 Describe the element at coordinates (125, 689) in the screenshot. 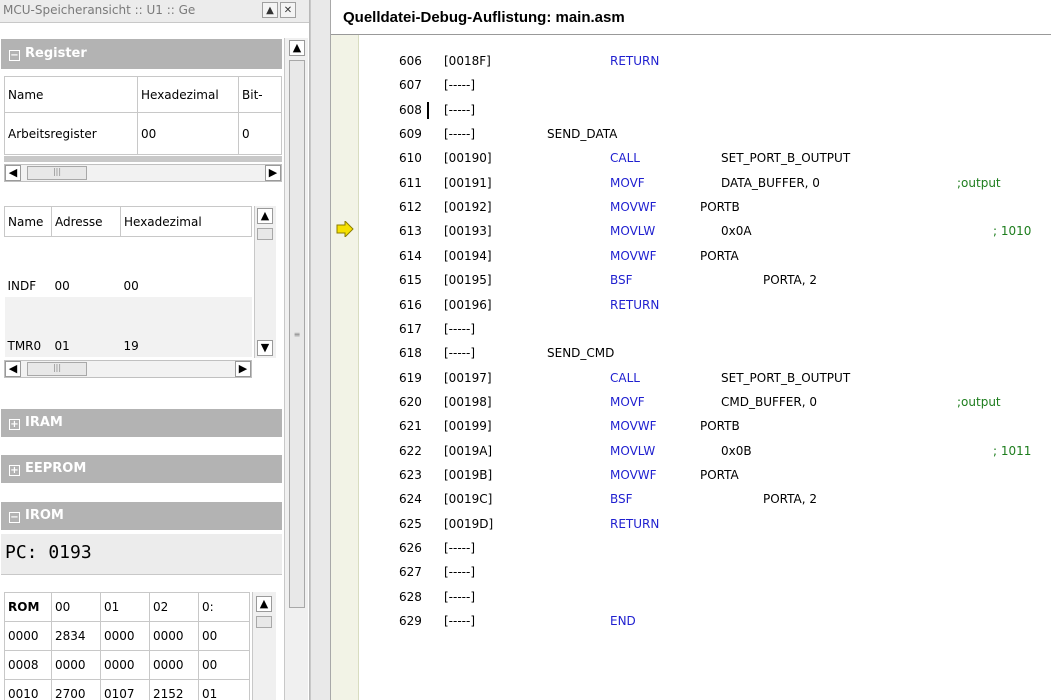

I see `table-cell: 0107` at that location.